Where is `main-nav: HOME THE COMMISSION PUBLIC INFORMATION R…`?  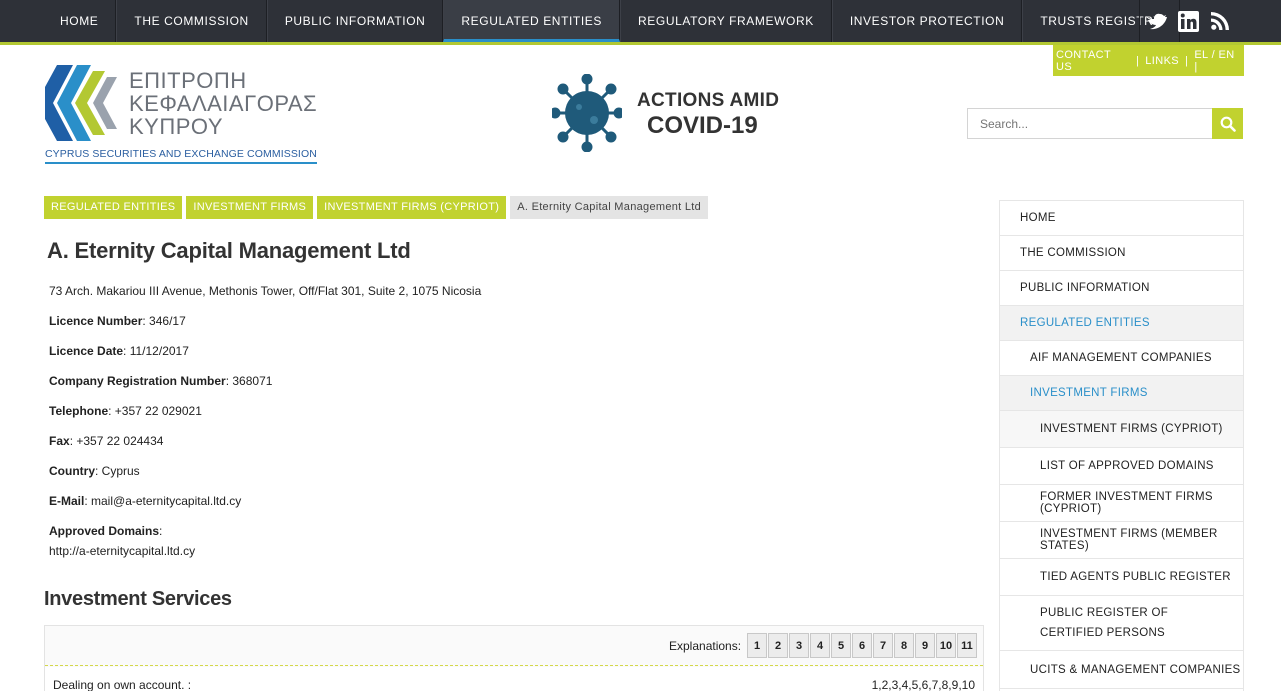
main-nav: HOME THE COMMISSION PUBLIC INFORMATION R… is located at coordinates (611, 21).